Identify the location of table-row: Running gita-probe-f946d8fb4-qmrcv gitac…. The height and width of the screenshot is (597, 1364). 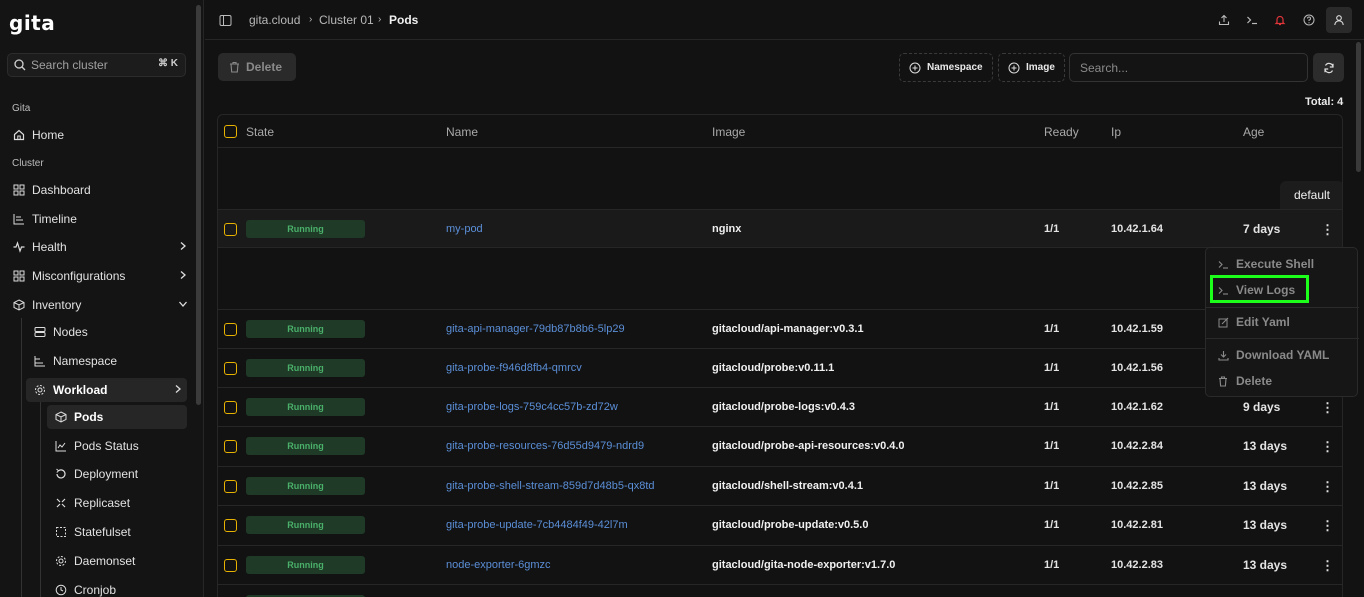
(780, 367).